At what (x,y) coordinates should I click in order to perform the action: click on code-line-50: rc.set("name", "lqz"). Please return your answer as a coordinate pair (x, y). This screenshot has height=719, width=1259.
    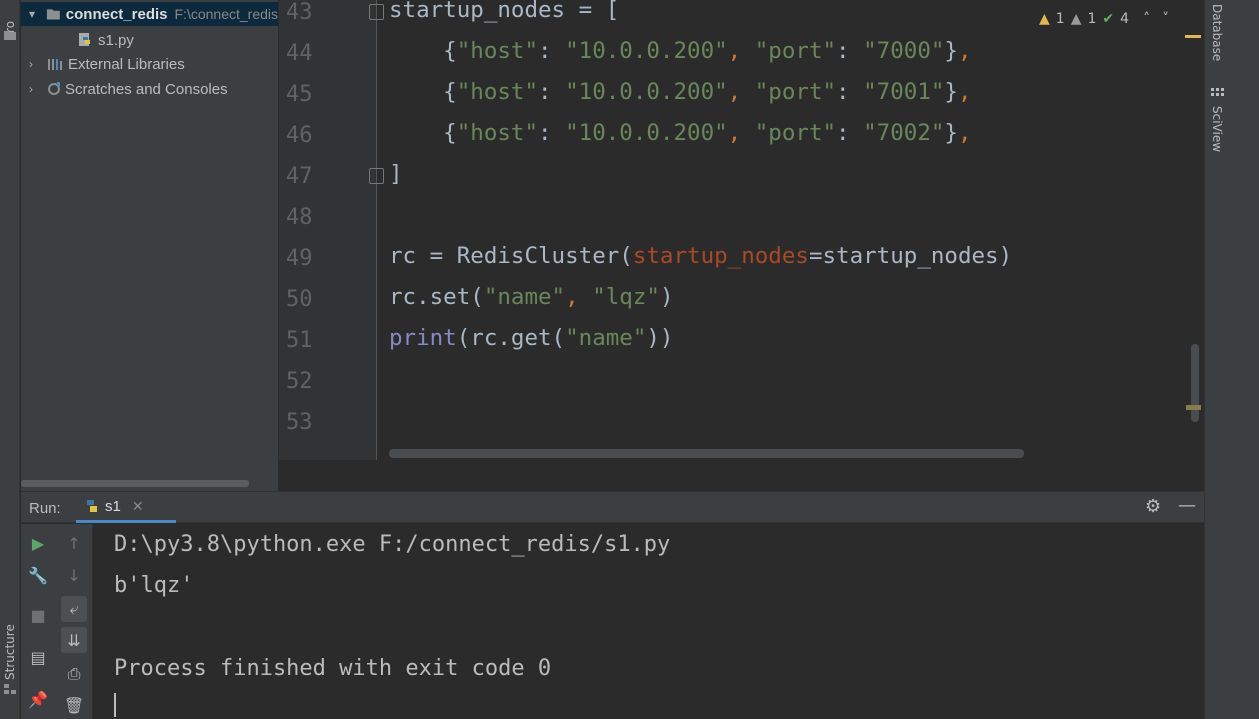
    Looking at the image, I should click on (531, 297).